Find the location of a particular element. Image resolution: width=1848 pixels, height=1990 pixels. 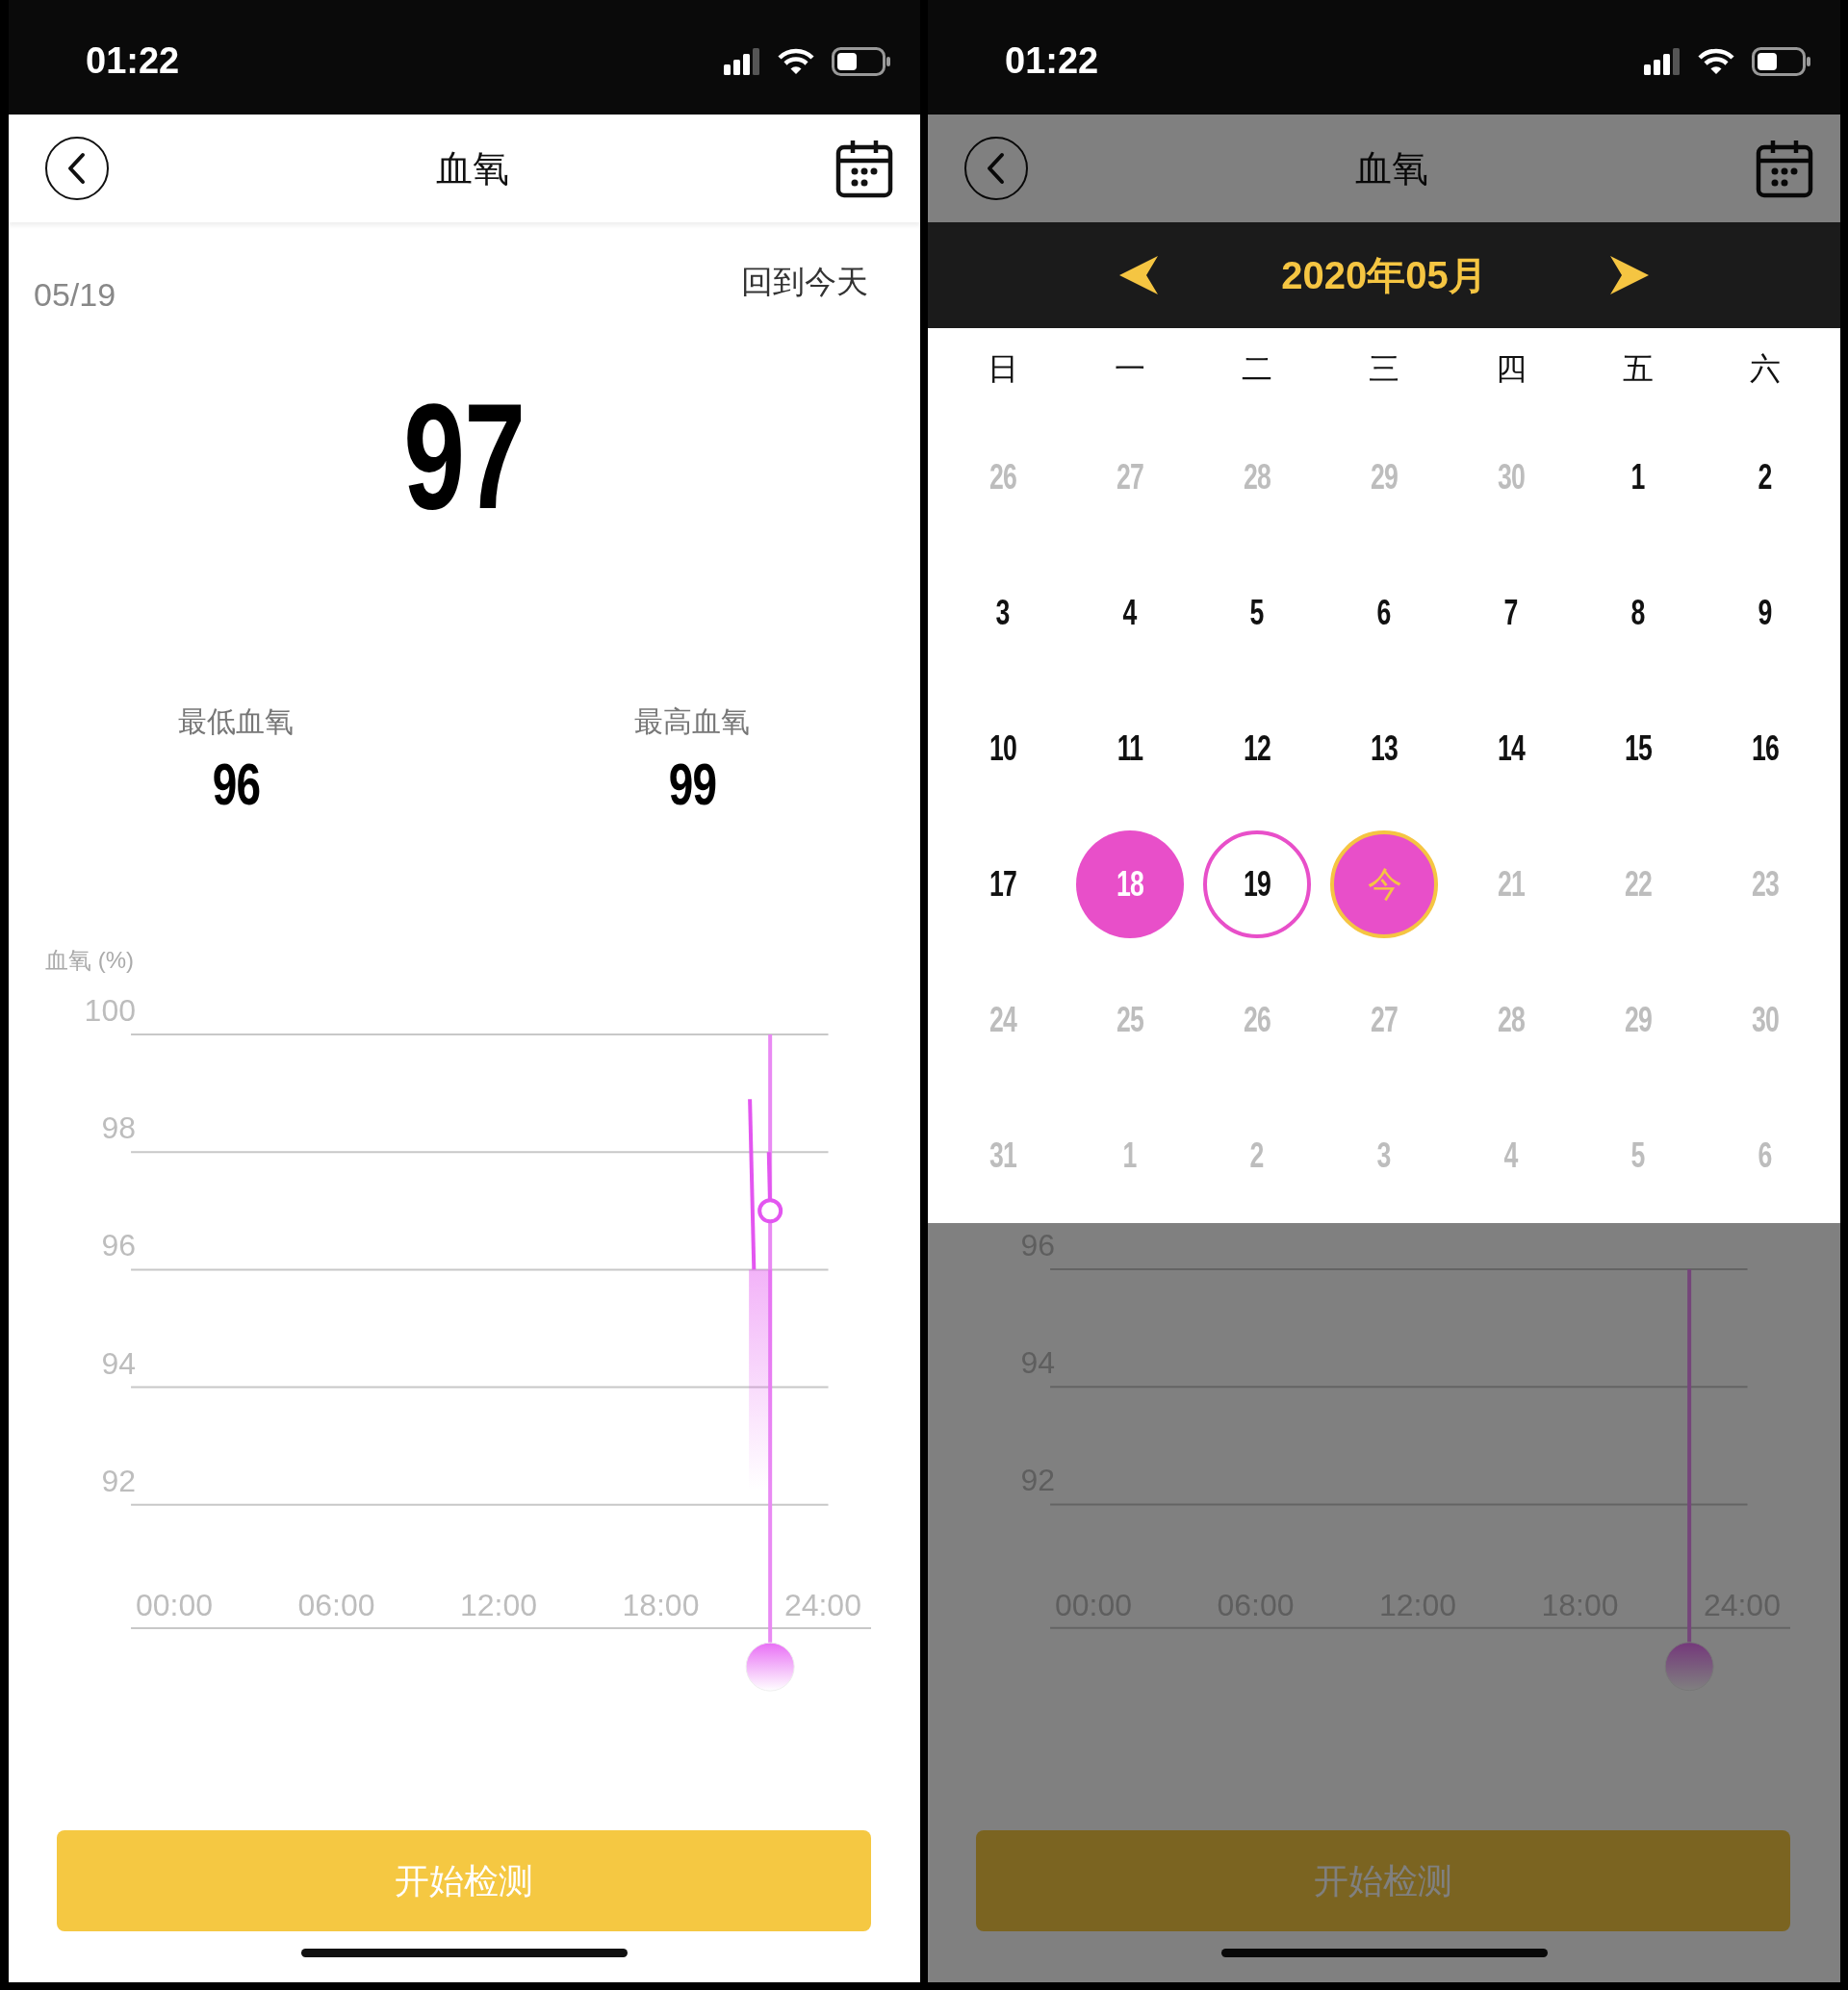

x-tick-label: 00:00 is located at coordinates (174, 1605).